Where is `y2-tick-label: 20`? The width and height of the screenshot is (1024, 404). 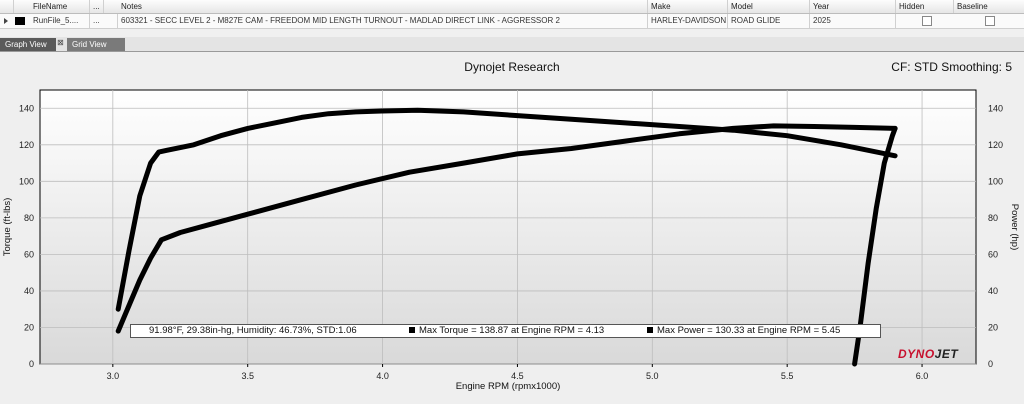
y2-tick-label: 20 is located at coordinates (993, 327).